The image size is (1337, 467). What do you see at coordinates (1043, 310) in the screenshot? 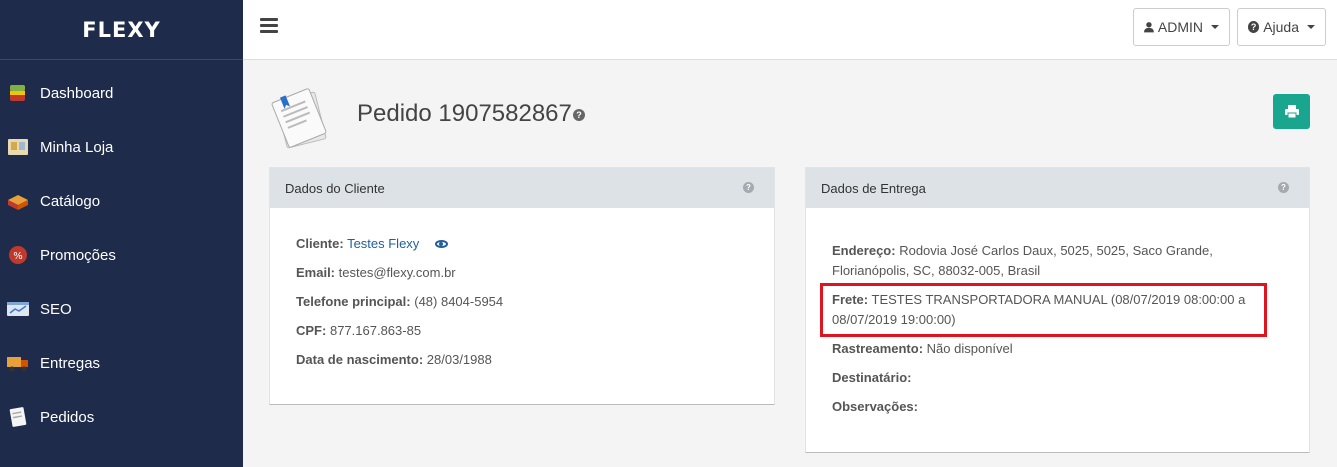
I see `shipping-highlight-box` at bounding box center [1043, 310].